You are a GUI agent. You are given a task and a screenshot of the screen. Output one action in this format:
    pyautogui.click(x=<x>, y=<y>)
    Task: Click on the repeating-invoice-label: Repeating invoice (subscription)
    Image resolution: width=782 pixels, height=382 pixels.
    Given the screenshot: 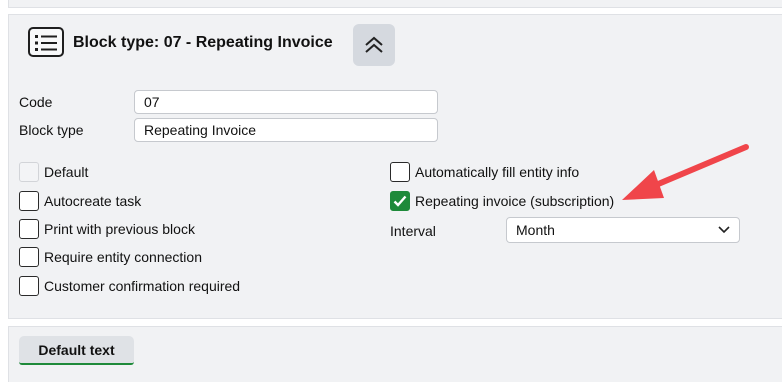 What is the action you would take?
    pyautogui.click(x=515, y=201)
    